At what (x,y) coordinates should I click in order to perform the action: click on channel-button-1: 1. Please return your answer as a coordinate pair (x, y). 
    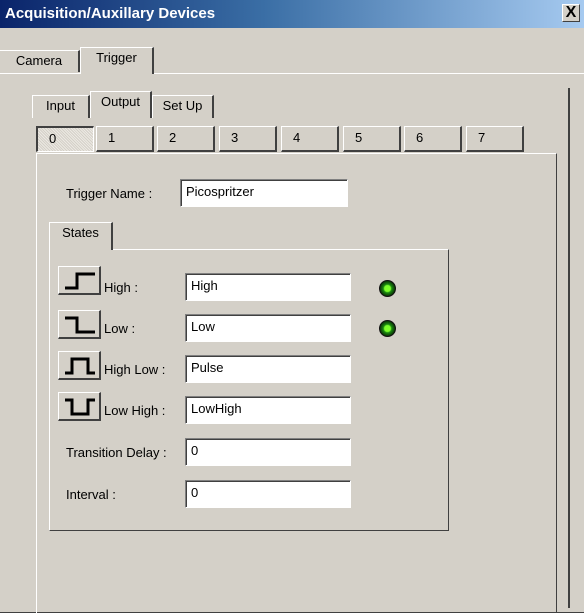
    Looking at the image, I should click on (125, 139).